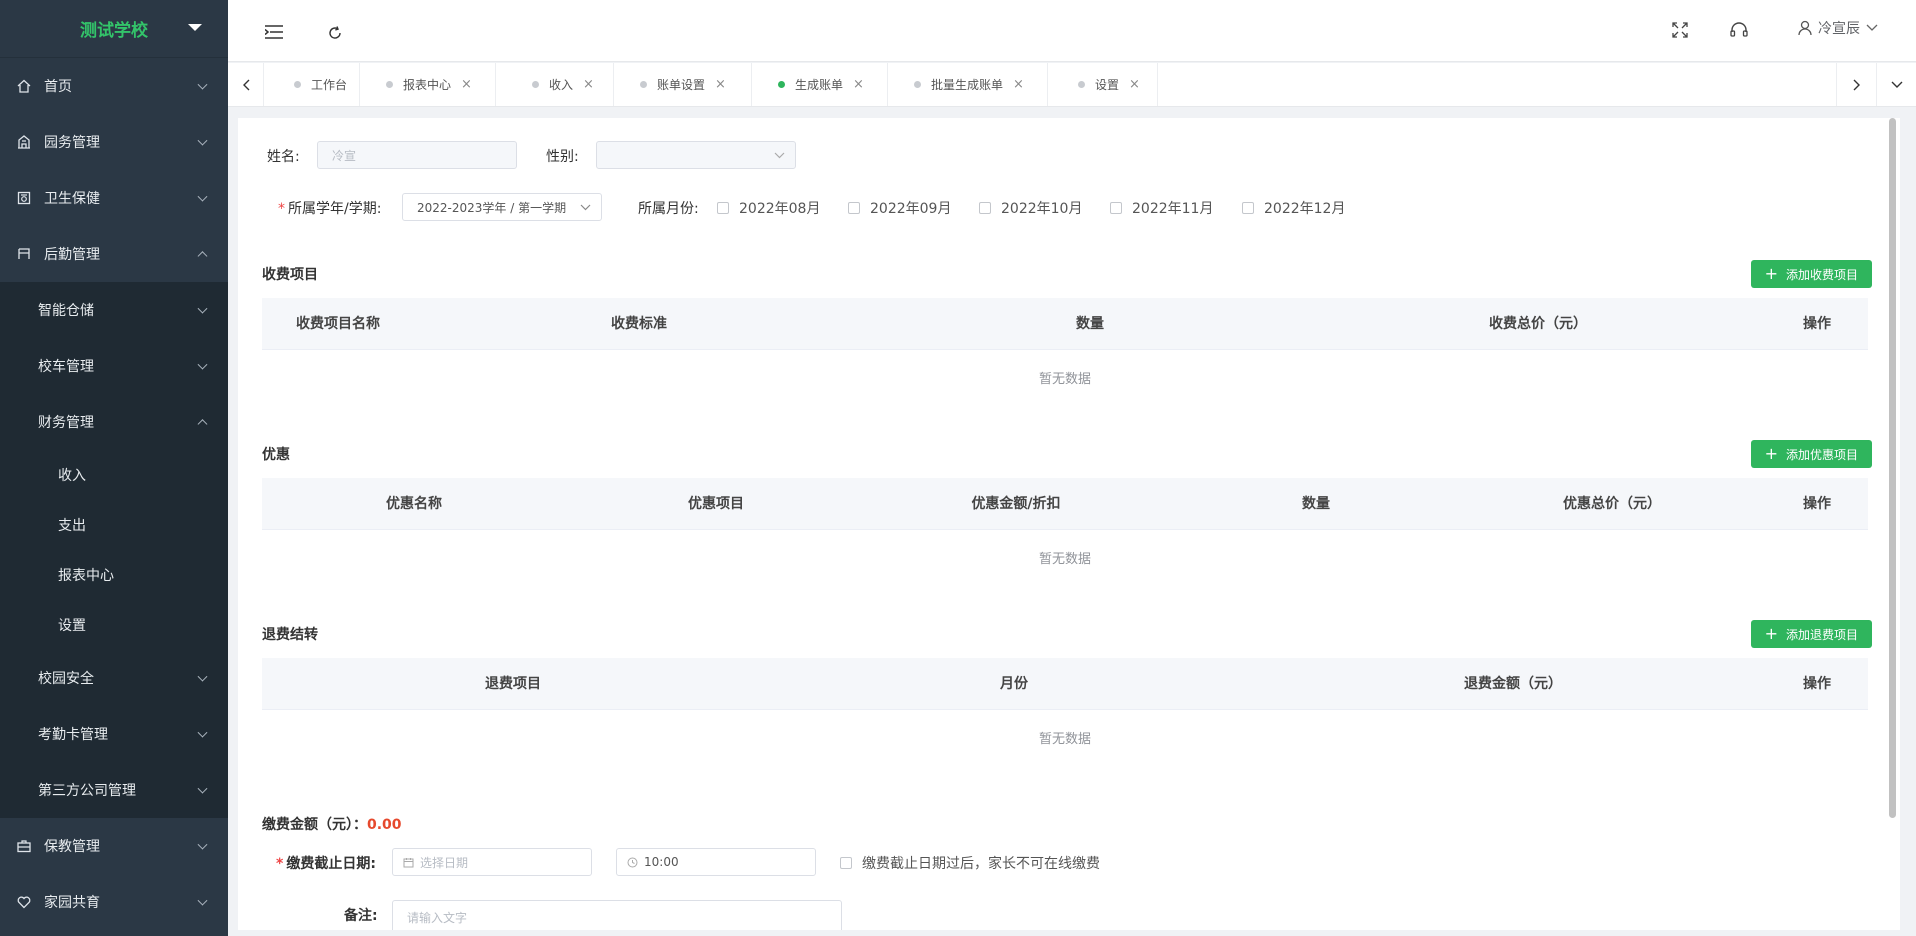  Describe the element at coordinates (617, 915) in the screenshot. I see `remark-textarea: 请输入文字` at that location.